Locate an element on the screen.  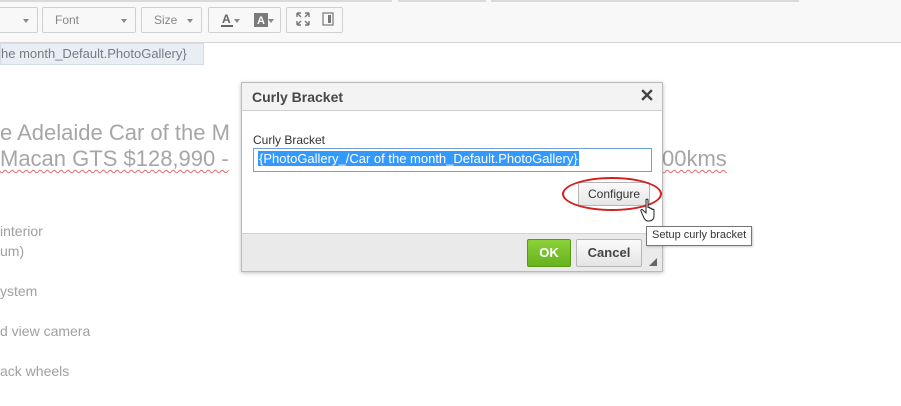
maximize-icon is located at coordinates (303, 21).